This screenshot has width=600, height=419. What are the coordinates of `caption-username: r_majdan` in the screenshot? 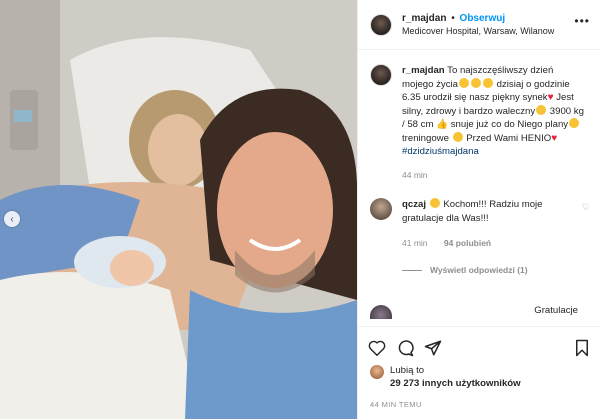 It's located at (423, 70).